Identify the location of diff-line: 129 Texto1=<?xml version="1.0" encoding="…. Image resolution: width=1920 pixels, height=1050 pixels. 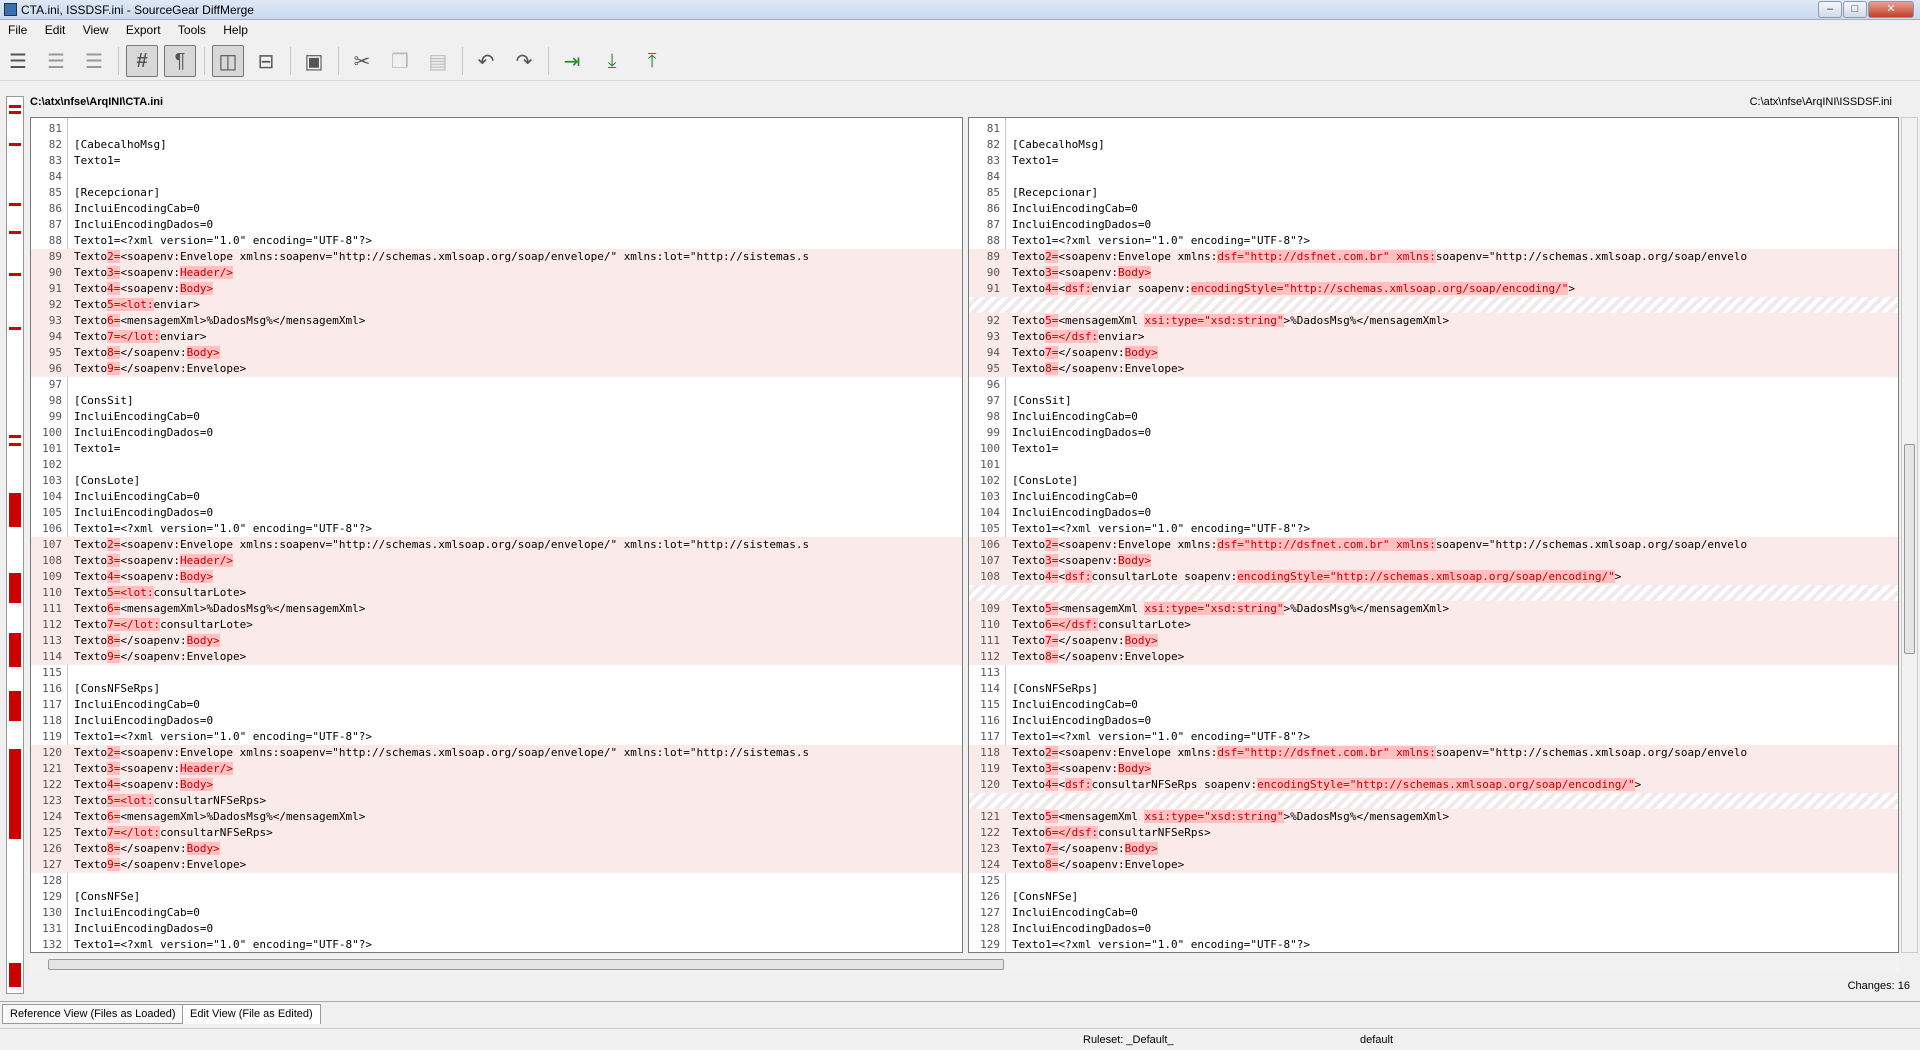
(1433, 944).